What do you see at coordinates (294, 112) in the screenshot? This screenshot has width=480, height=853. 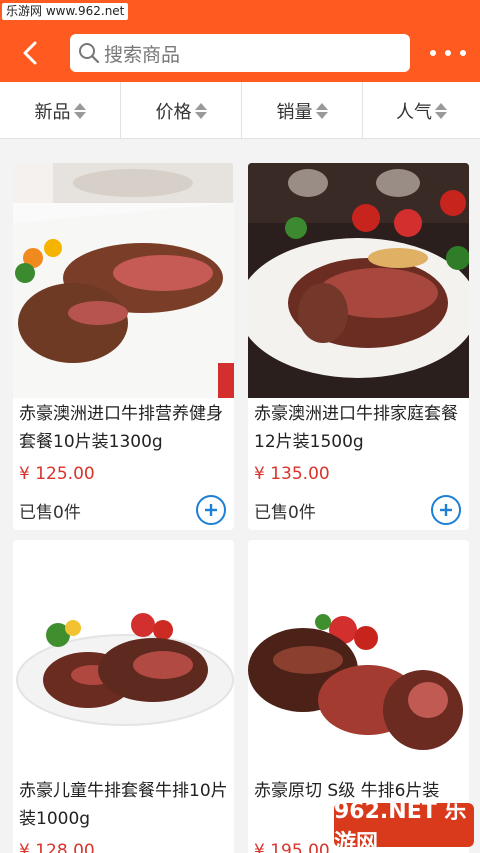 I see `sort-label: 销量` at bounding box center [294, 112].